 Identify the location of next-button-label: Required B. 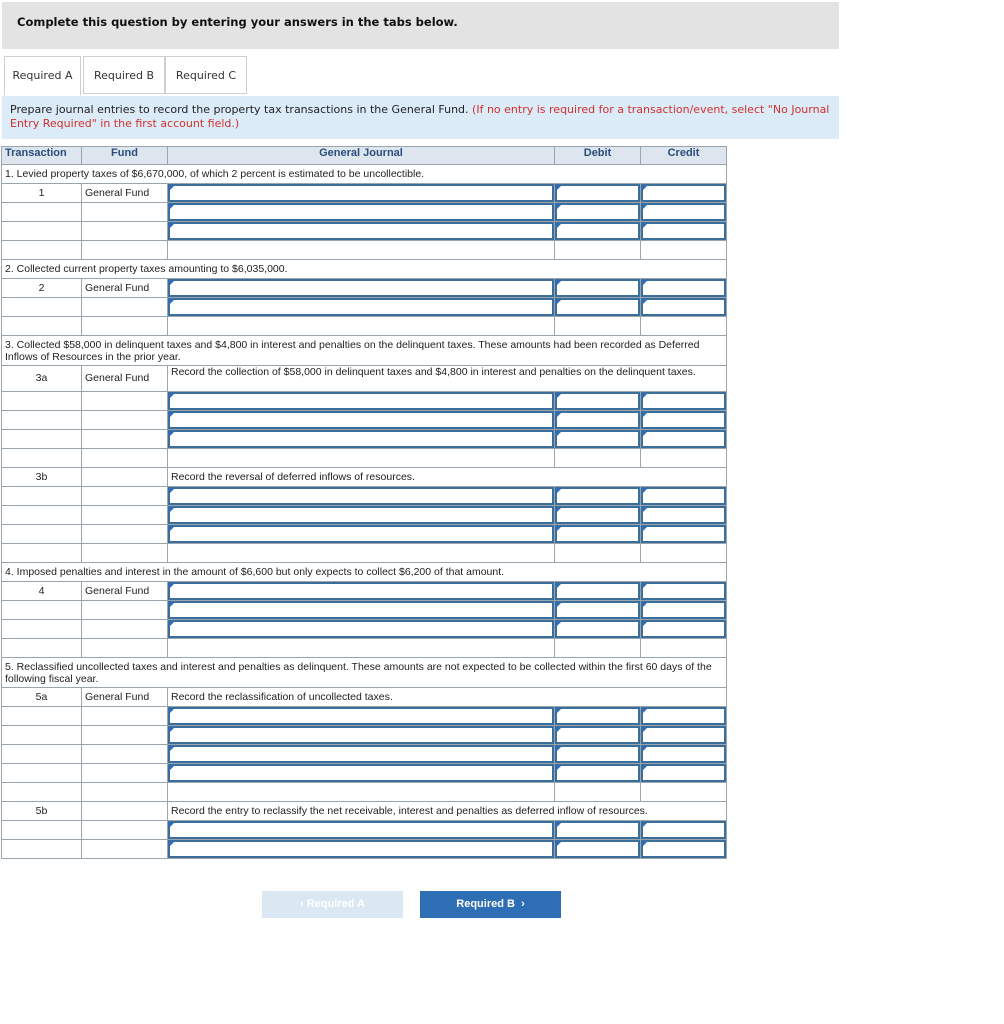
(485, 904).